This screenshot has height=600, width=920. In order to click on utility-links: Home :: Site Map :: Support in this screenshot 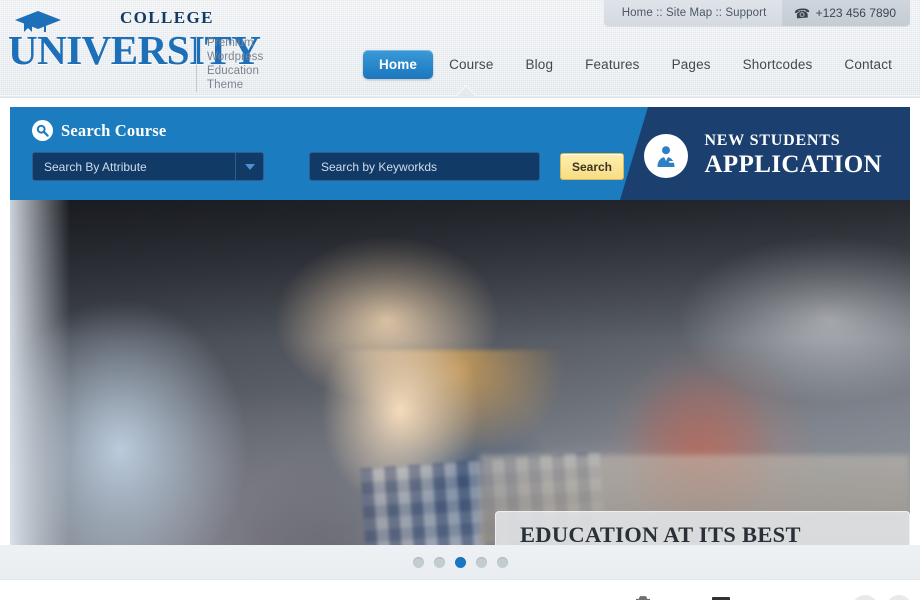, I will do `click(693, 13)`.